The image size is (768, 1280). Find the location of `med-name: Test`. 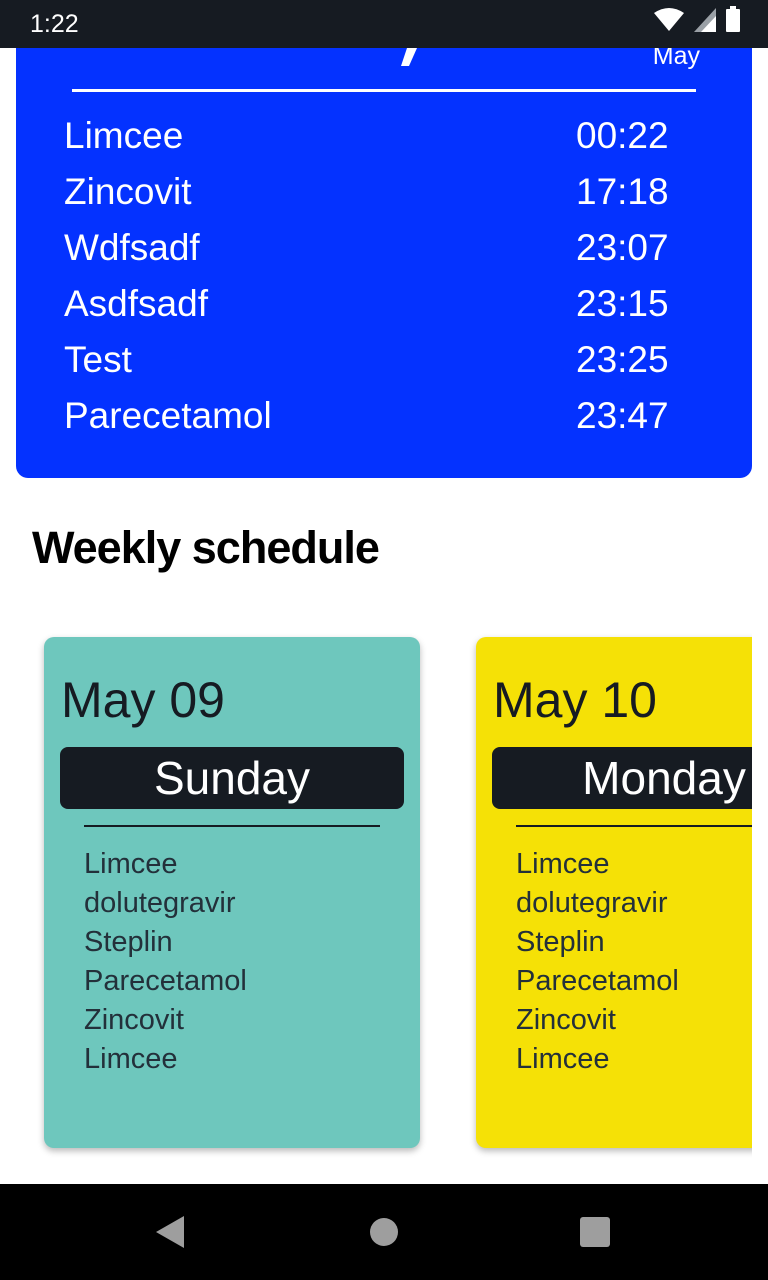

med-name: Test is located at coordinates (98, 359).